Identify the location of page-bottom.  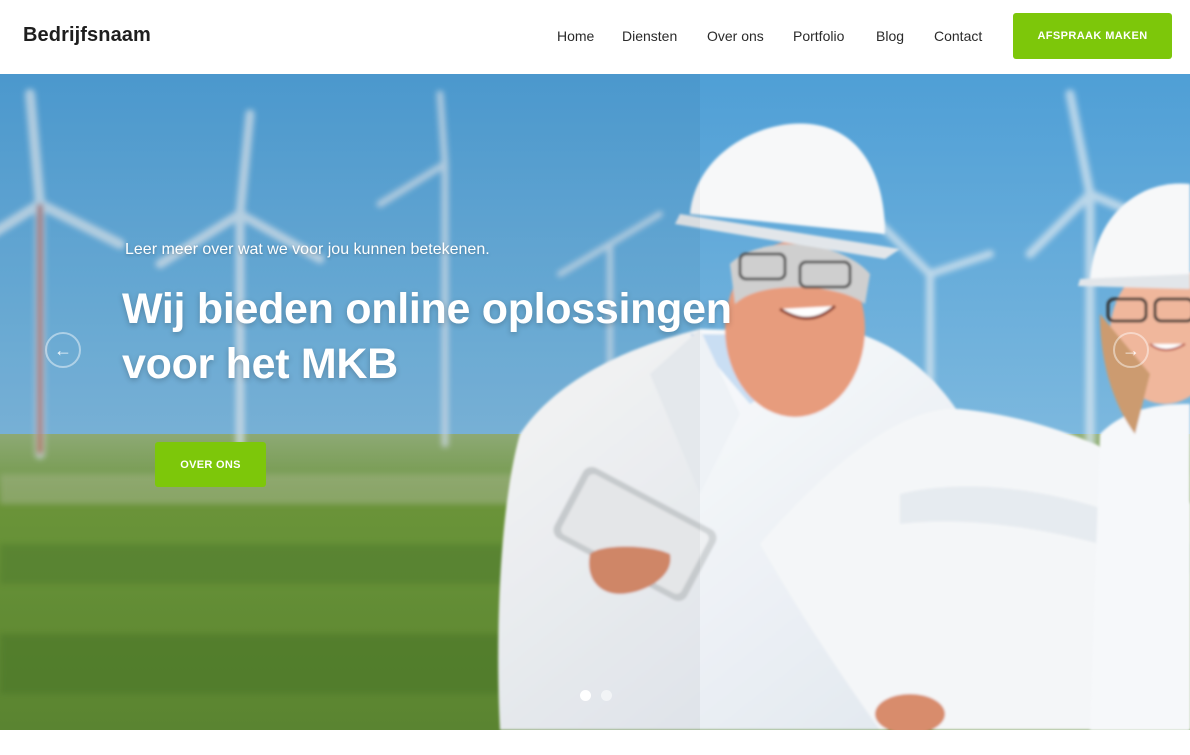
(595, 742).